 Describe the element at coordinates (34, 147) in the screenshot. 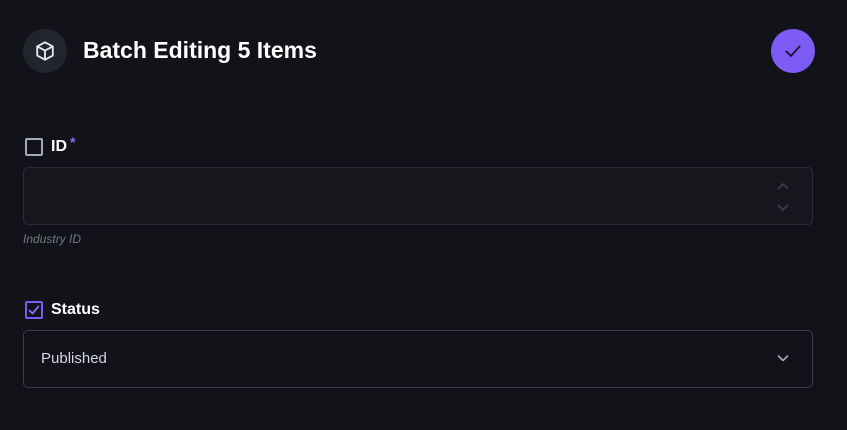

I see `field-id-include-checkbox` at that location.